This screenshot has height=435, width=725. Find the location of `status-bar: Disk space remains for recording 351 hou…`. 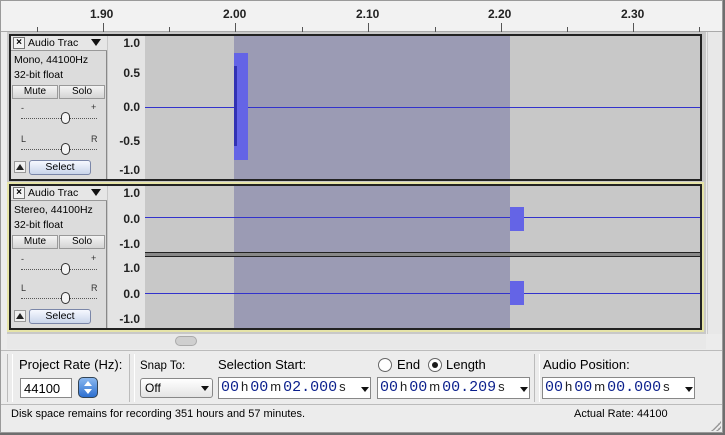

status-bar: Disk space remains for recording 351 hou… is located at coordinates (361, 418).